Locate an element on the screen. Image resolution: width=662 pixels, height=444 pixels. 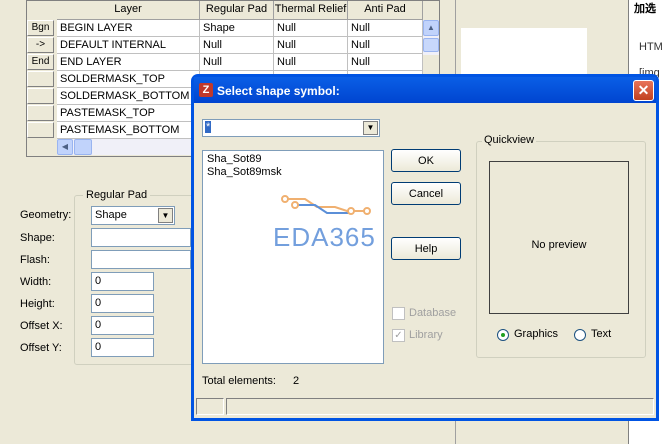
table-cell: SOLDERMASK_TOP is located at coordinates (128, 79).